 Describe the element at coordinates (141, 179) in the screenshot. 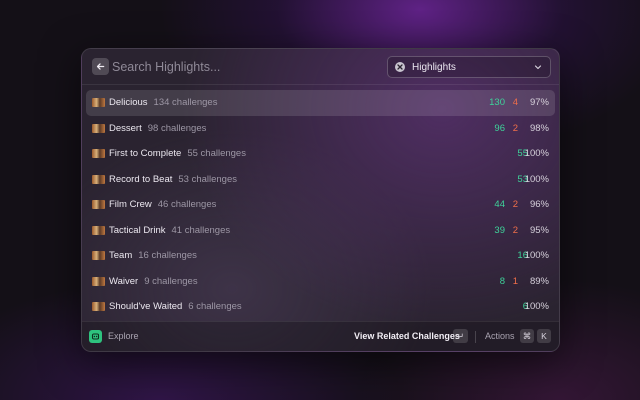

I see `highlight-name-text: Record to Beat` at that location.